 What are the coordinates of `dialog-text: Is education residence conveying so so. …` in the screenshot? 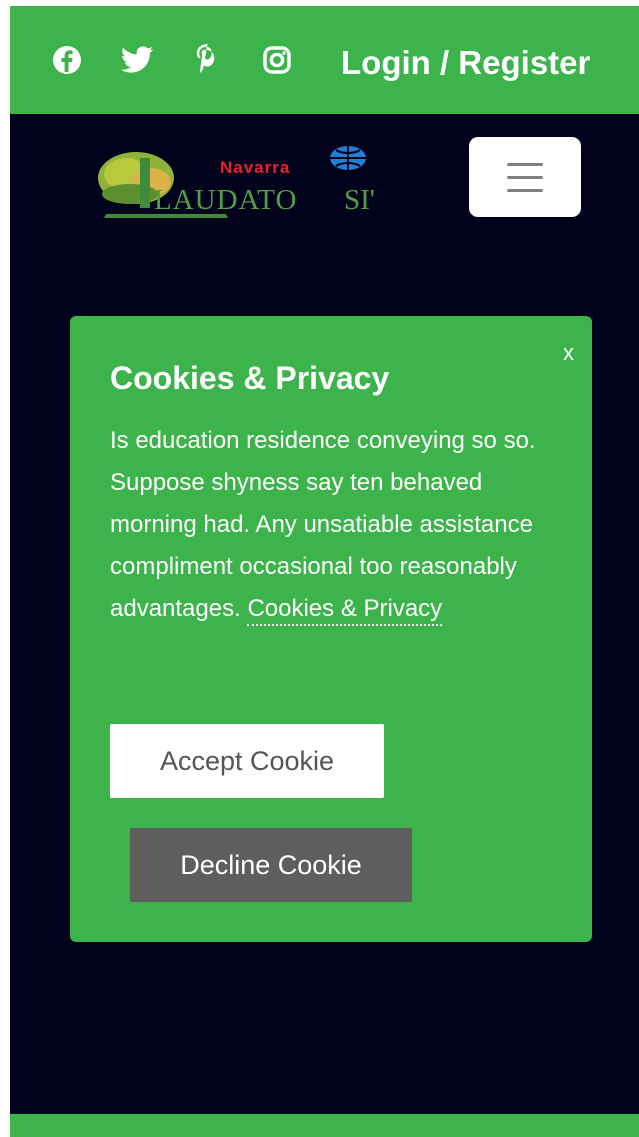 It's located at (330, 525).